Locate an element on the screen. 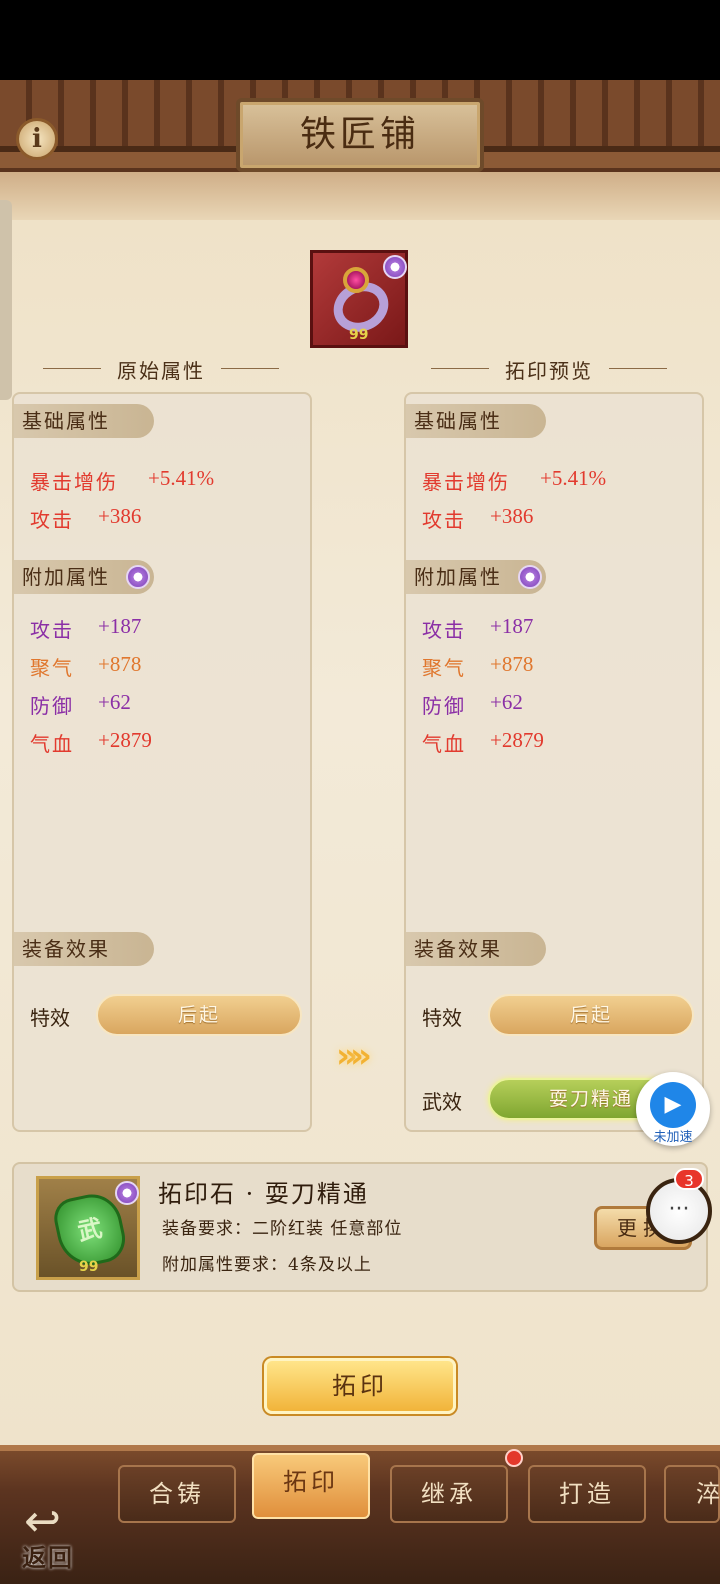 The width and height of the screenshot is (720, 1584). transfer-arrows-icon: »» is located at coordinates (354, 1056).